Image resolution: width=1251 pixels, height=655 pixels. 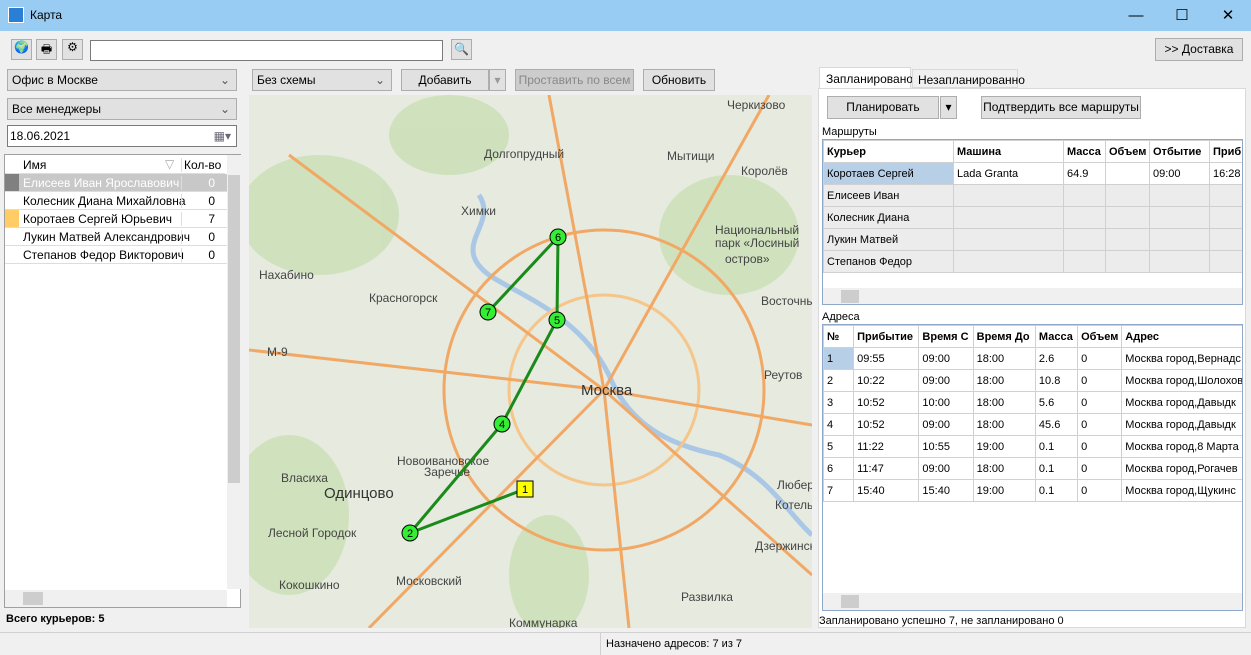 I want to click on courier-row: Колесник Диана Михайловна 0, so click(x=116, y=201).